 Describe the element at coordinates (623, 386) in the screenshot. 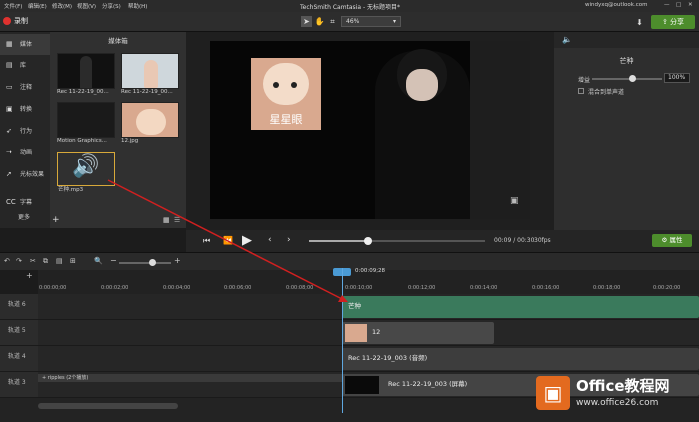

I see `watermark-title: Office教程网` at that location.